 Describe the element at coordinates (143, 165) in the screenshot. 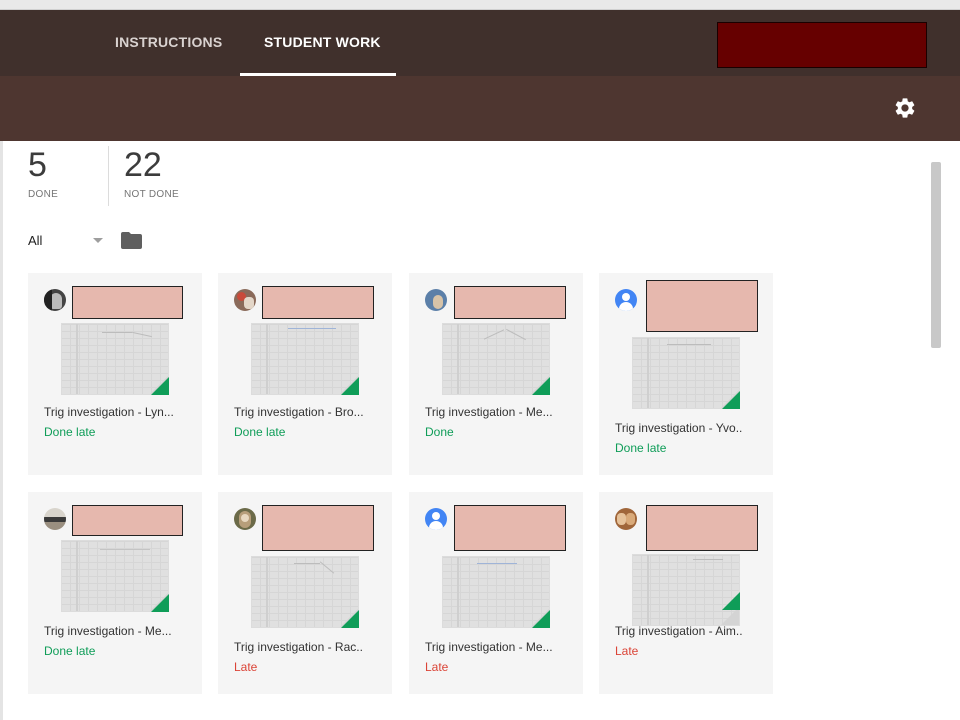

I see `not-done-count: 22` at that location.